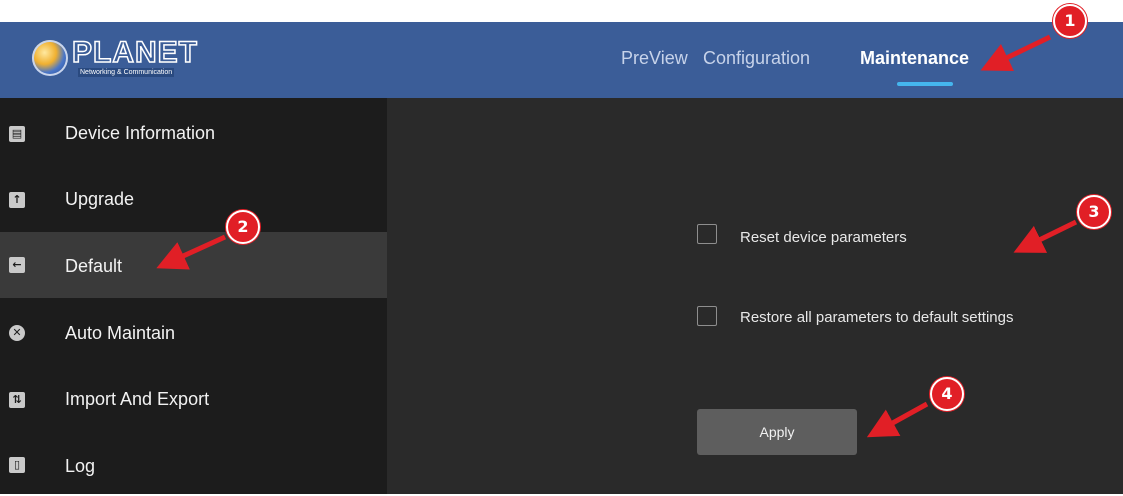 The height and width of the screenshot is (496, 1123). What do you see at coordinates (707, 234) in the screenshot?
I see `reset-device-parameters-checkbox` at bounding box center [707, 234].